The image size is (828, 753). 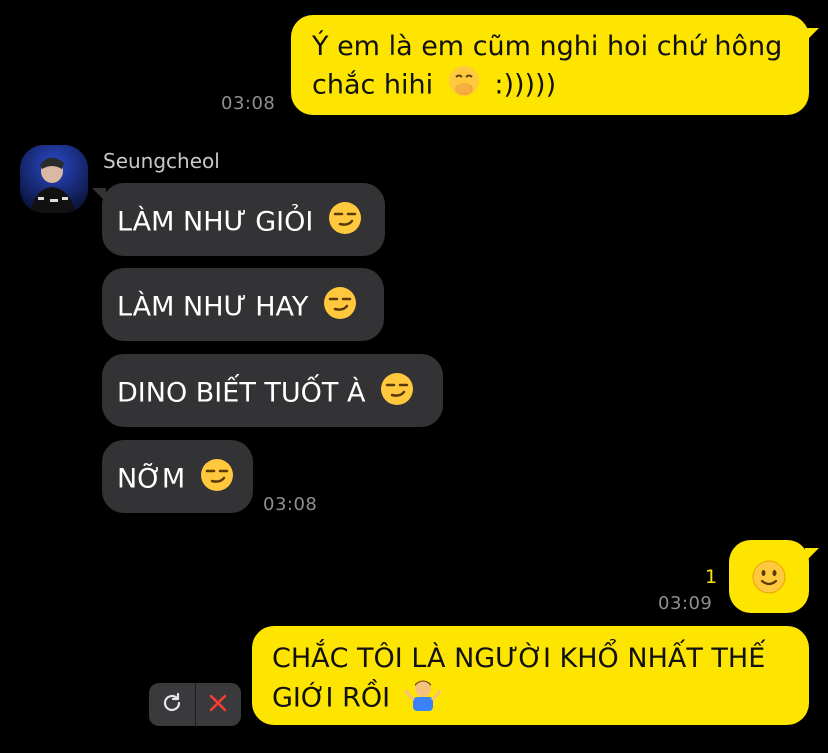 I want to click on message-text: LÀM NHƯ HAY, so click(x=213, y=307).